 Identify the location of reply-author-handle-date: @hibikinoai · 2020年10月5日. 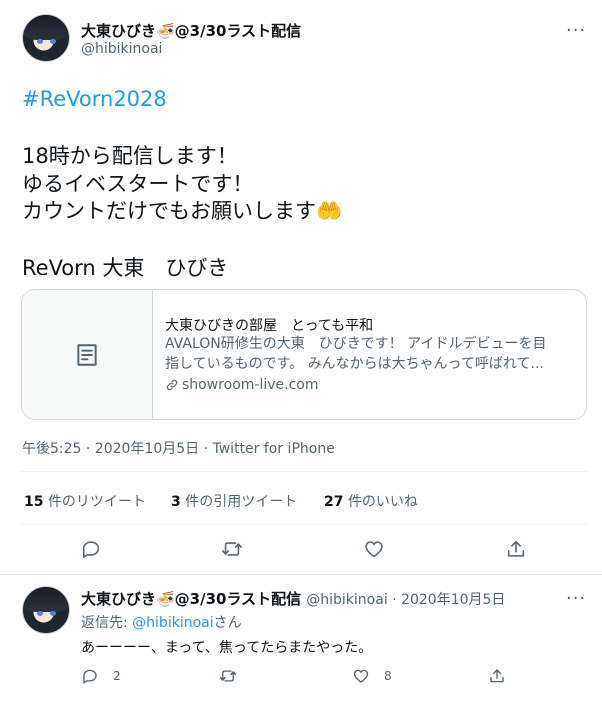
(405, 600).